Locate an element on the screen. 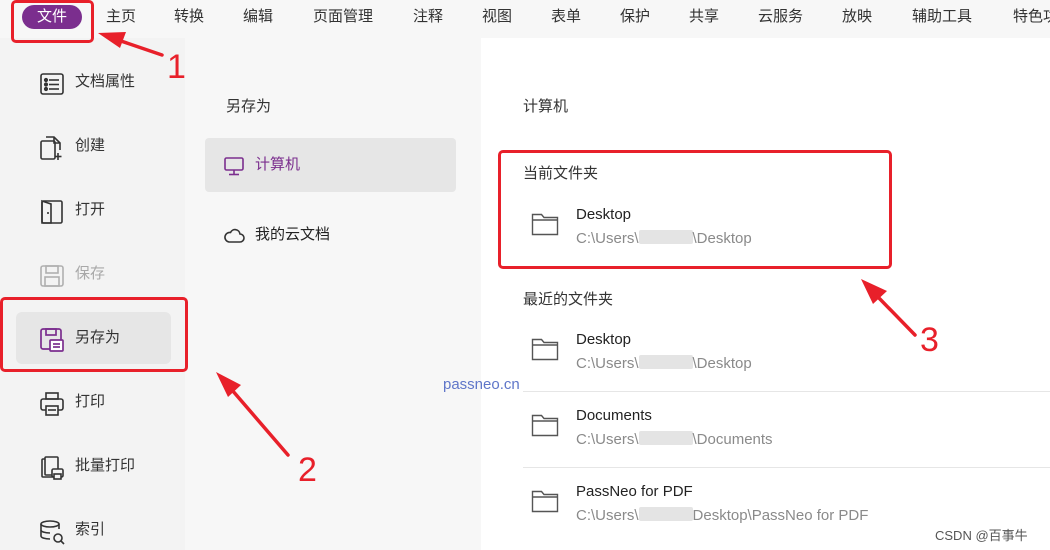 Image resolution: width=1050 pixels, height=550 pixels. credit-text: CSDN @百事牛 is located at coordinates (981, 535).